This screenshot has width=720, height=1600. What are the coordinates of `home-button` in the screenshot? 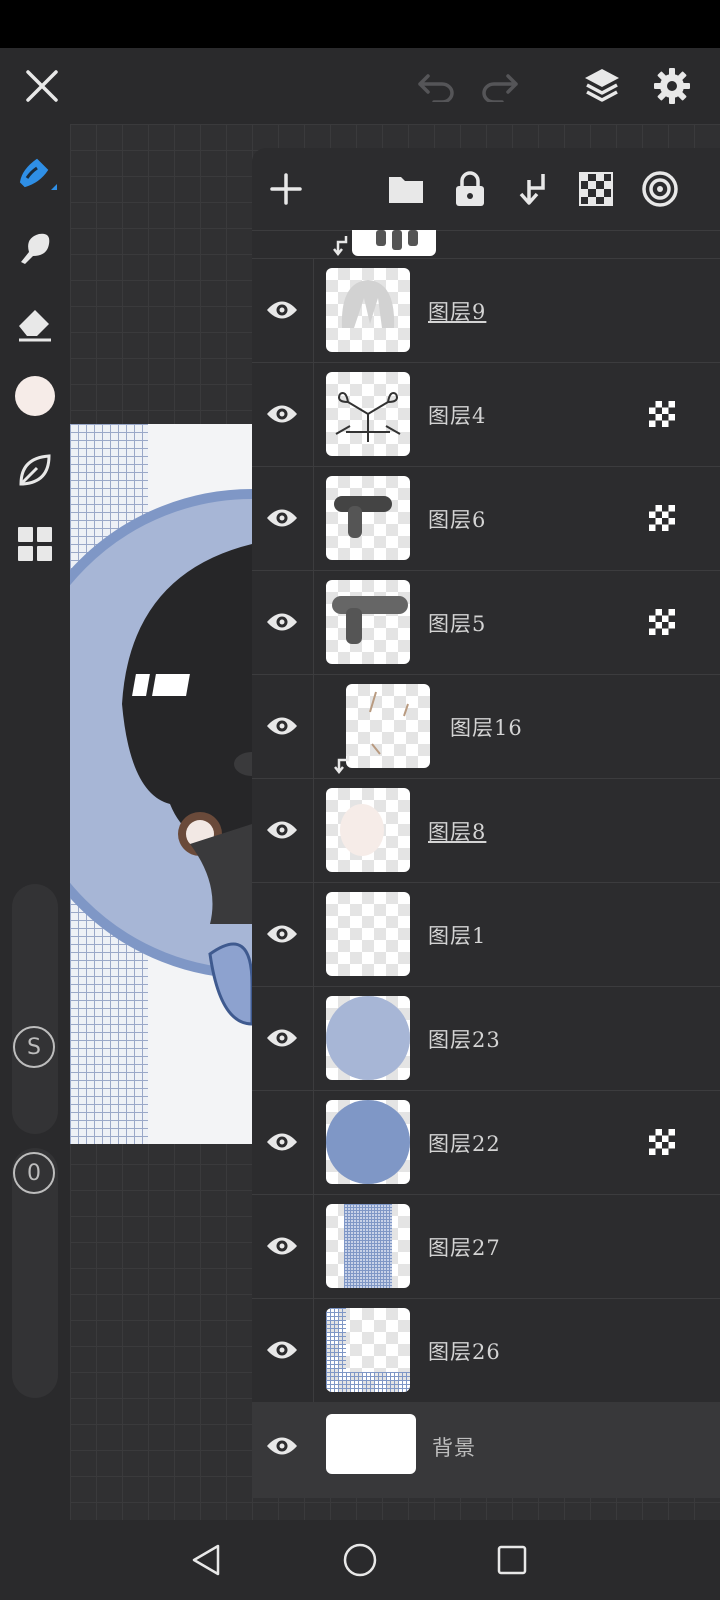 It's located at (360, 1560).